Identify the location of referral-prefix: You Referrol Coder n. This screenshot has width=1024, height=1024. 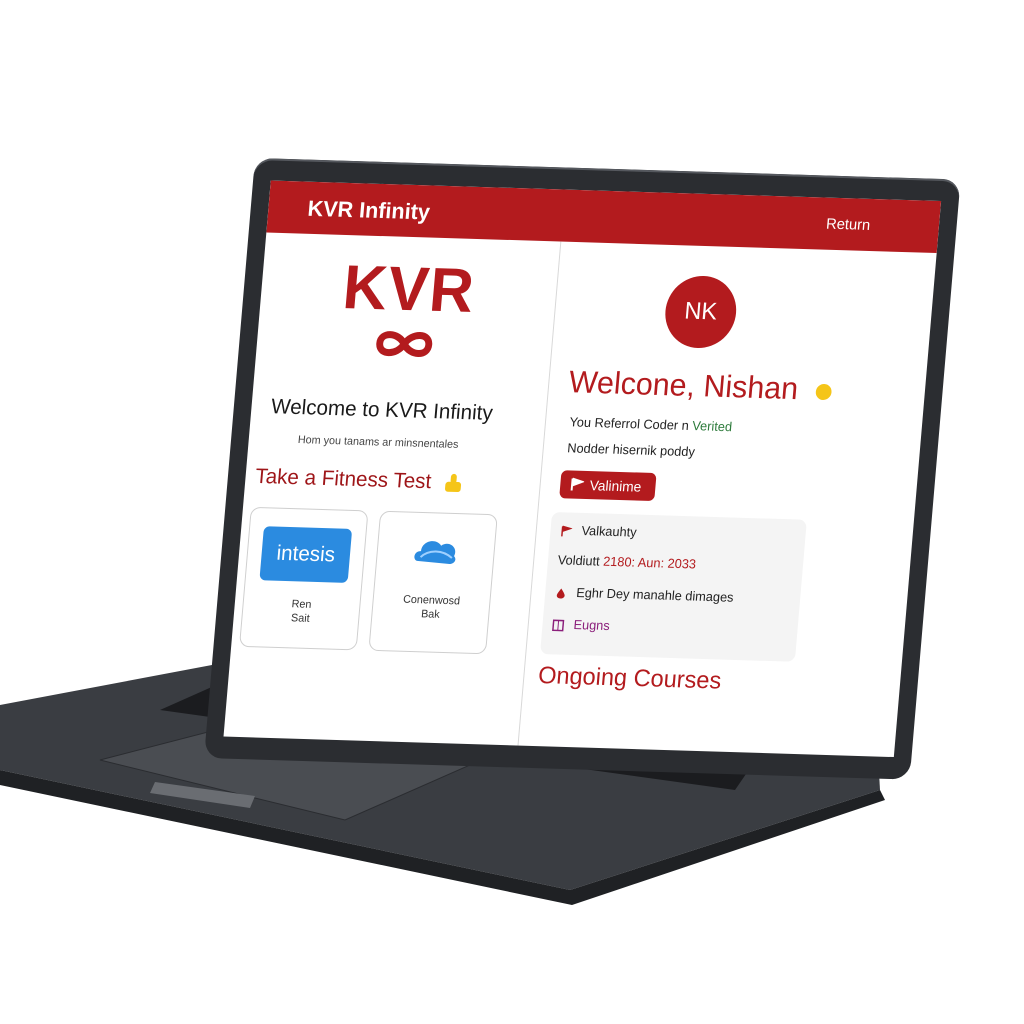
(629, 423).